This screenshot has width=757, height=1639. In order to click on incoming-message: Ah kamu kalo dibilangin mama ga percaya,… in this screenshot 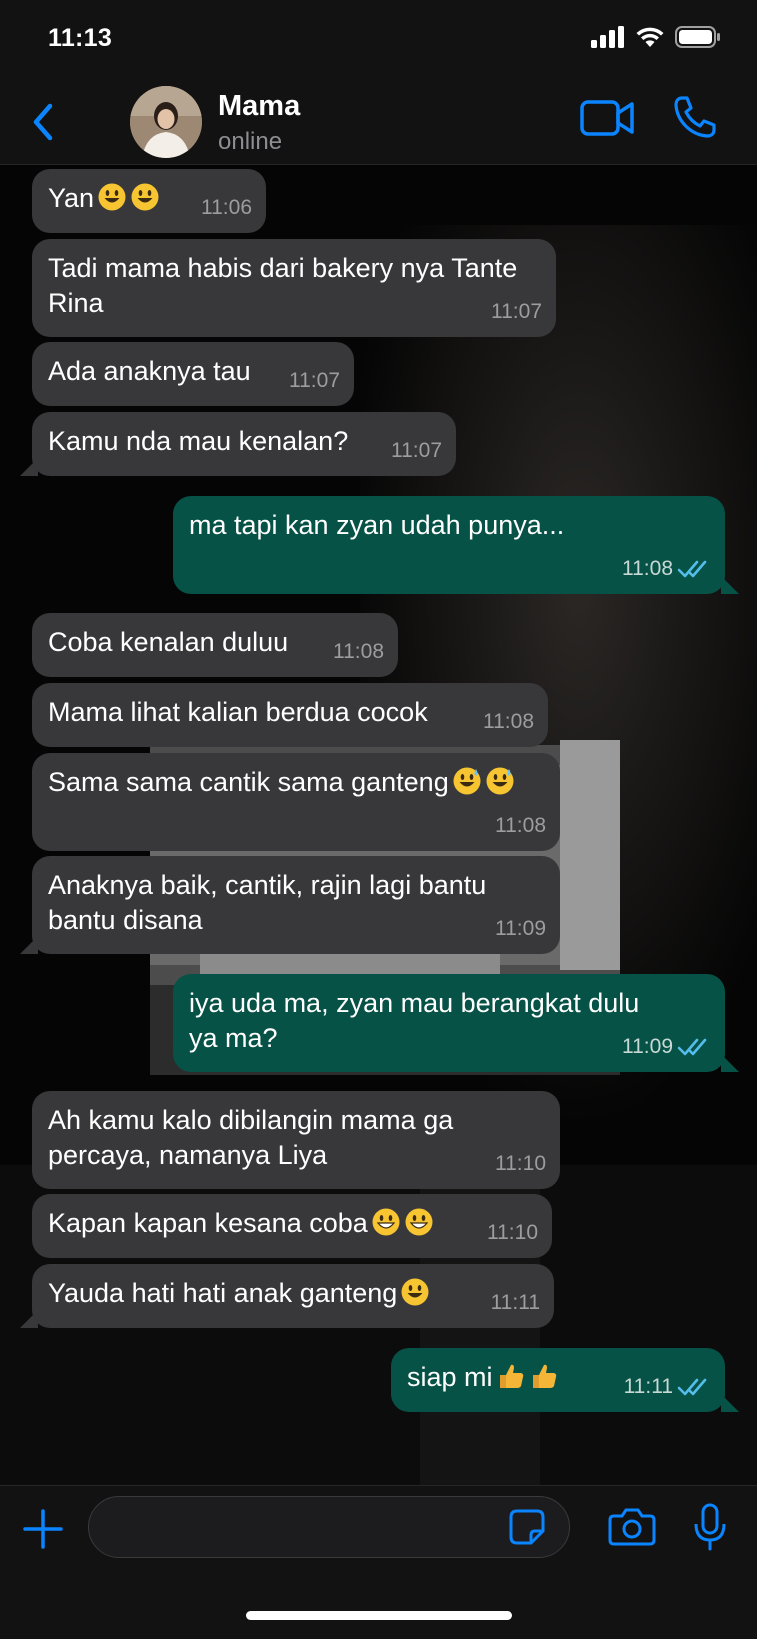, I will do `click(296, 1140)`.